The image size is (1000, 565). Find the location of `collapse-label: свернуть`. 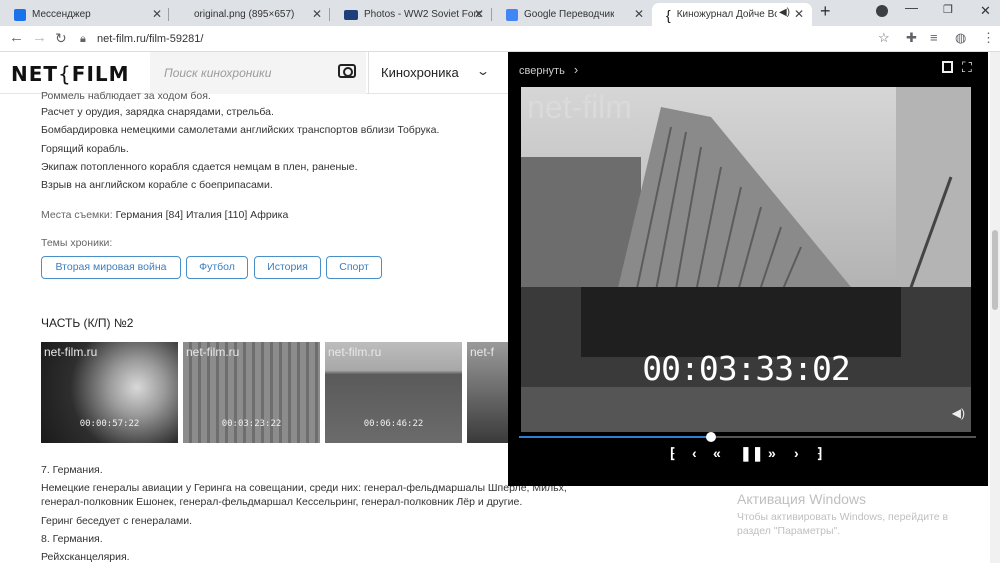

collapse-label: свернуть is located at coordinates (542, 71).